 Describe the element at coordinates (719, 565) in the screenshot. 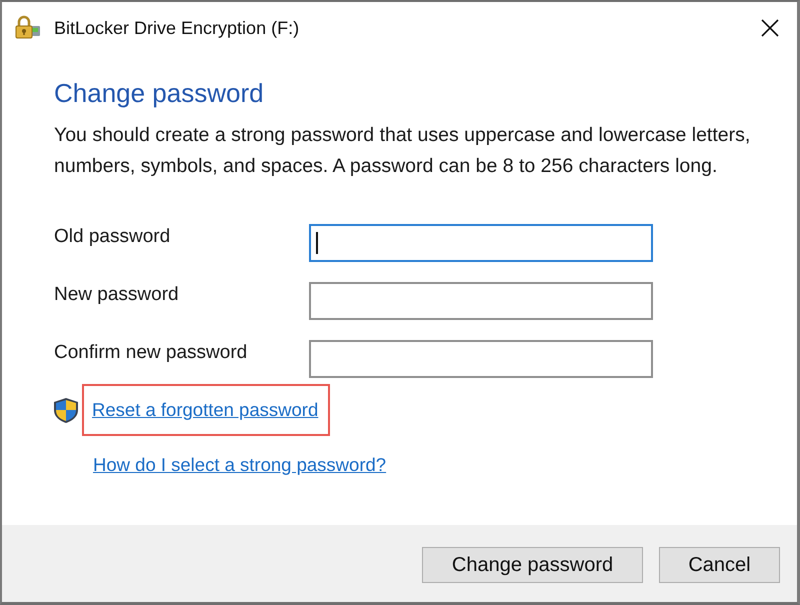

I see `cancel-button: Cancel` at that location.